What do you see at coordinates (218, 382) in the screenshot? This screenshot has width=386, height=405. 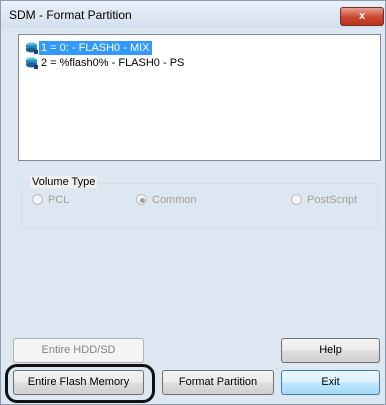 I see `format-partition-button: Format Partition` at bounding box center [218, 382].